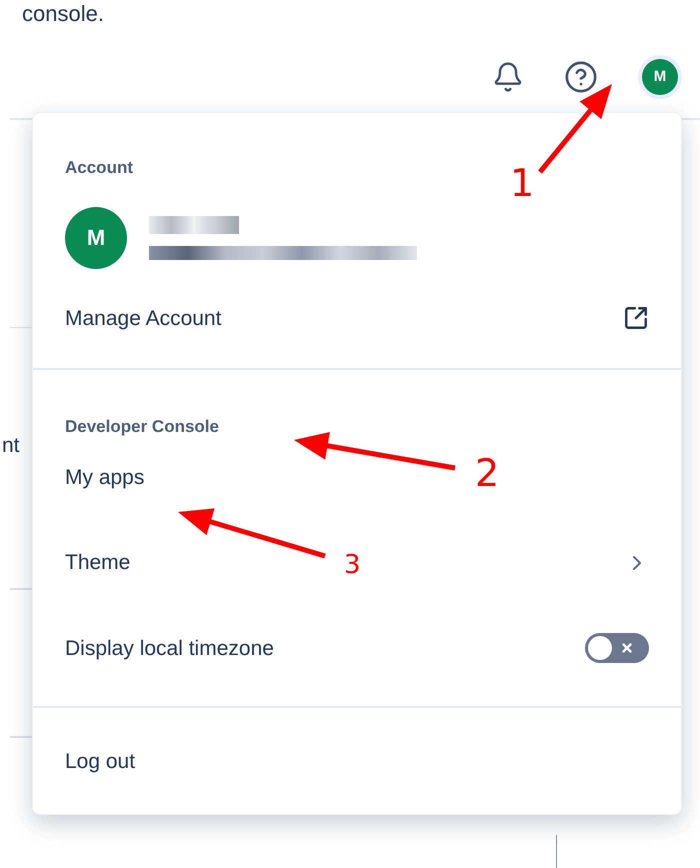 The image size is (700, 868). Describe the element at coordinates (636, 318) in the screenshot. I see `external-link-icon` at that location.